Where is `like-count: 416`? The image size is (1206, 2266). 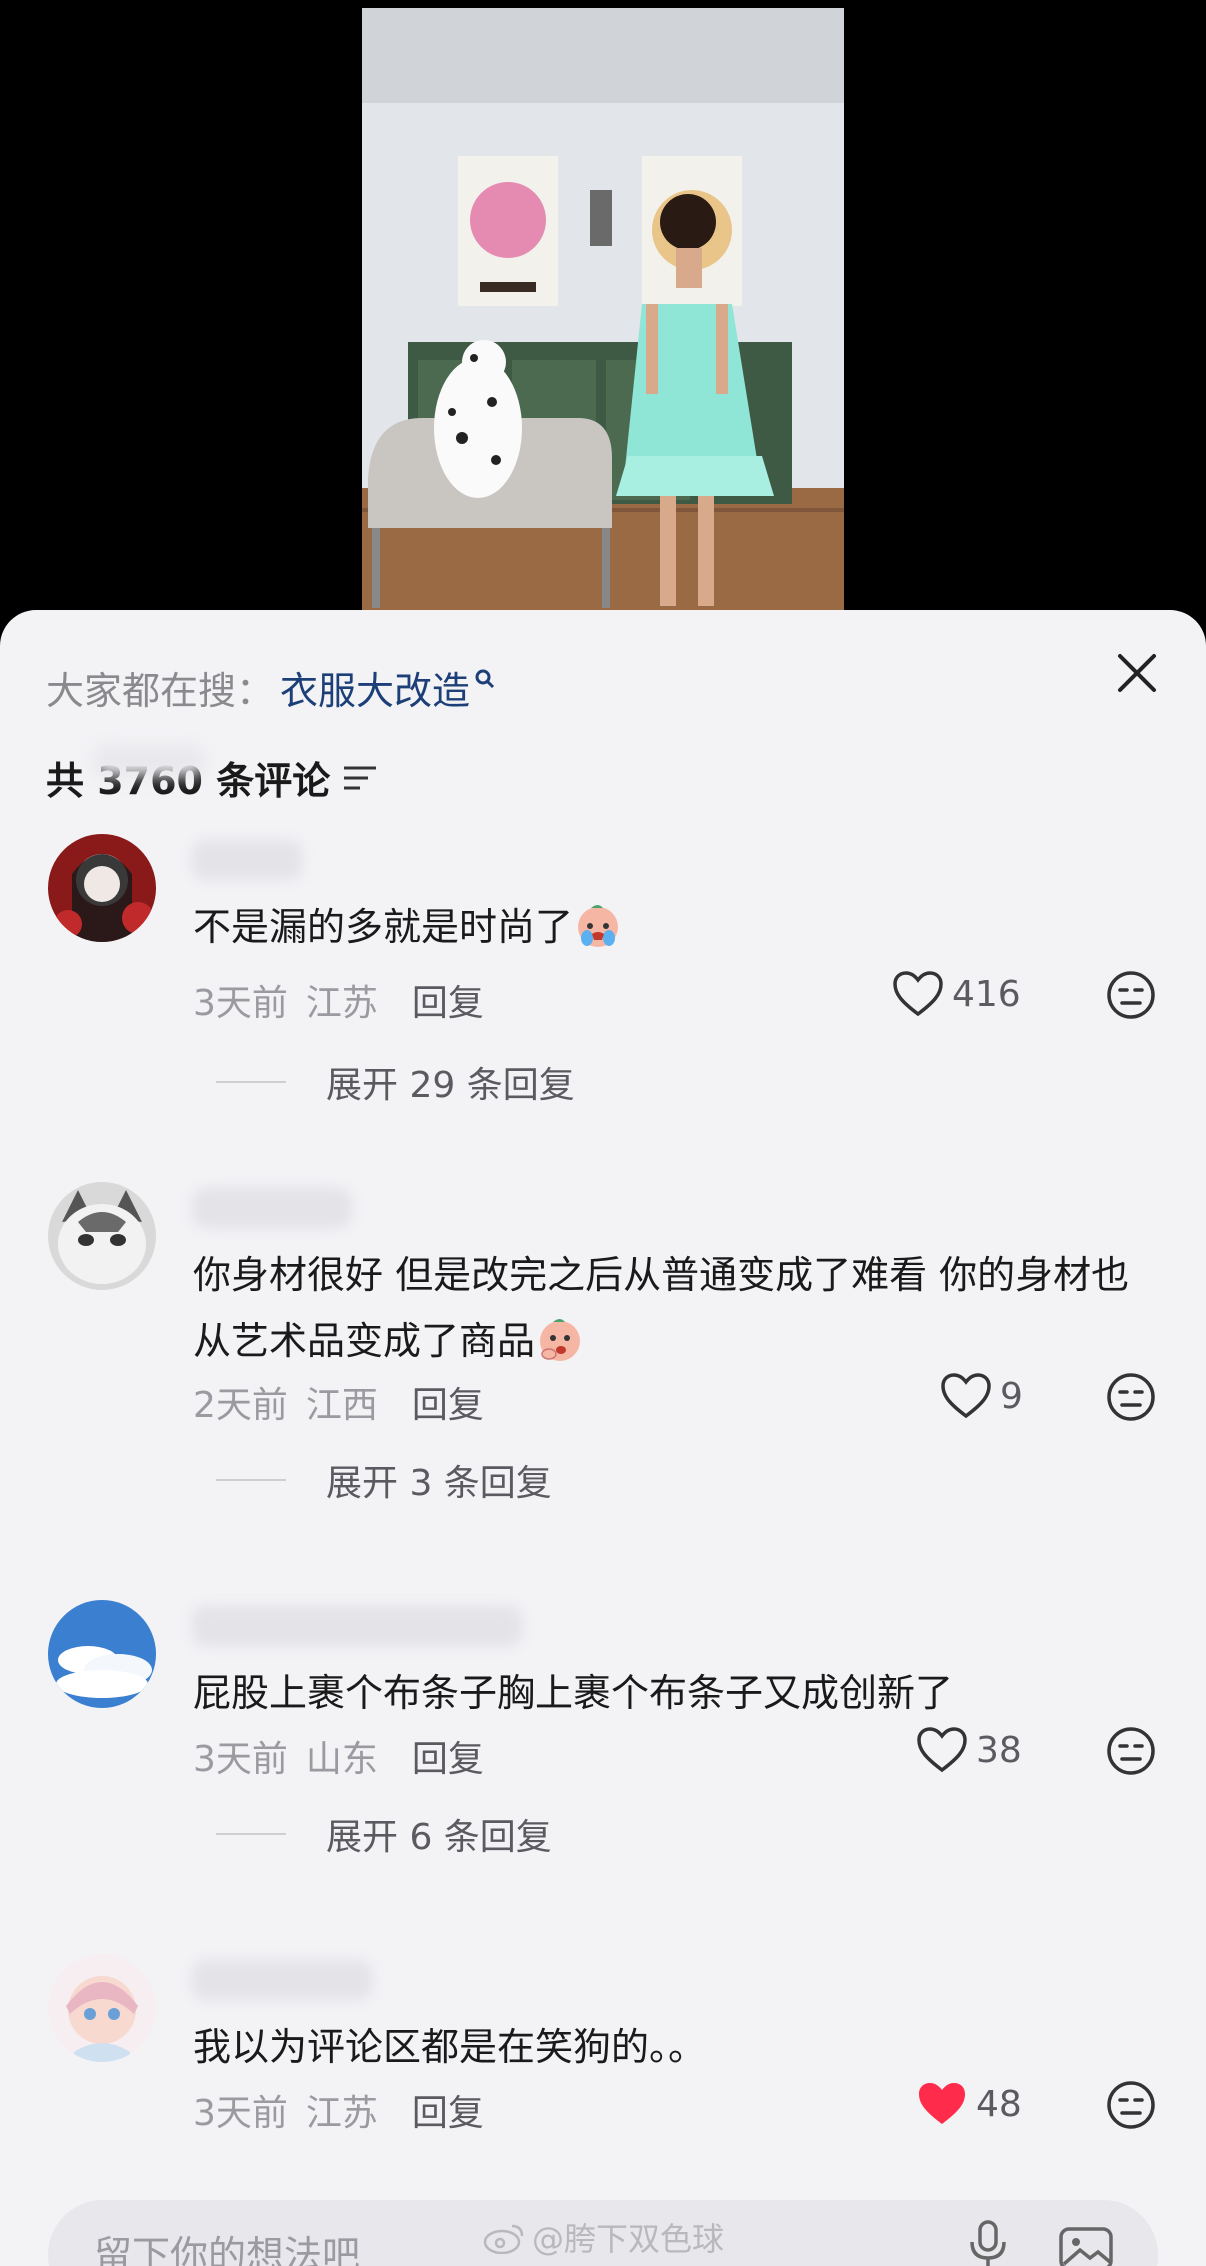
like-count: 416 is located at coordinates (986, 994).